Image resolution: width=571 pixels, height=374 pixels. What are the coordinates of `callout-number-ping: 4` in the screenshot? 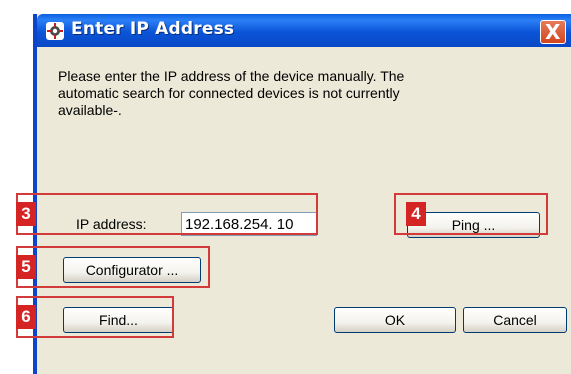 It's located at (416, 214).